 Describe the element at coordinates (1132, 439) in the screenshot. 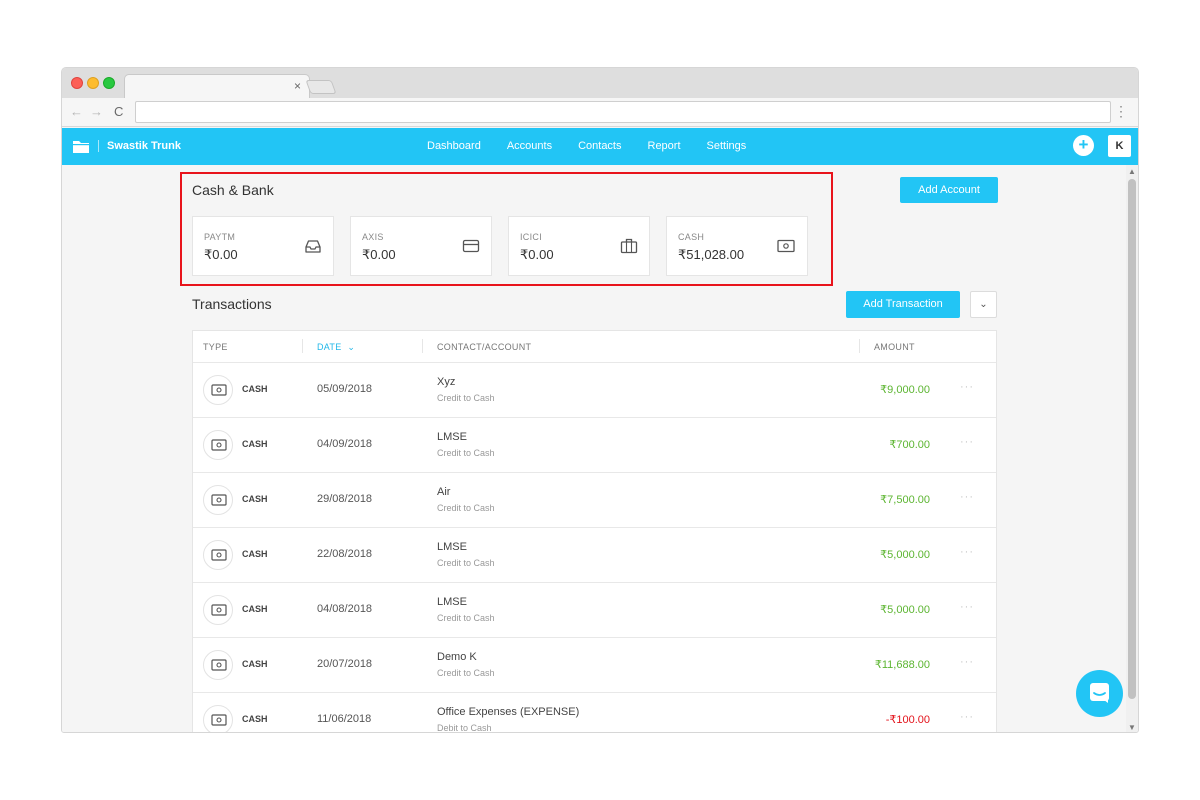

I see `scroll-thumb` at that location.